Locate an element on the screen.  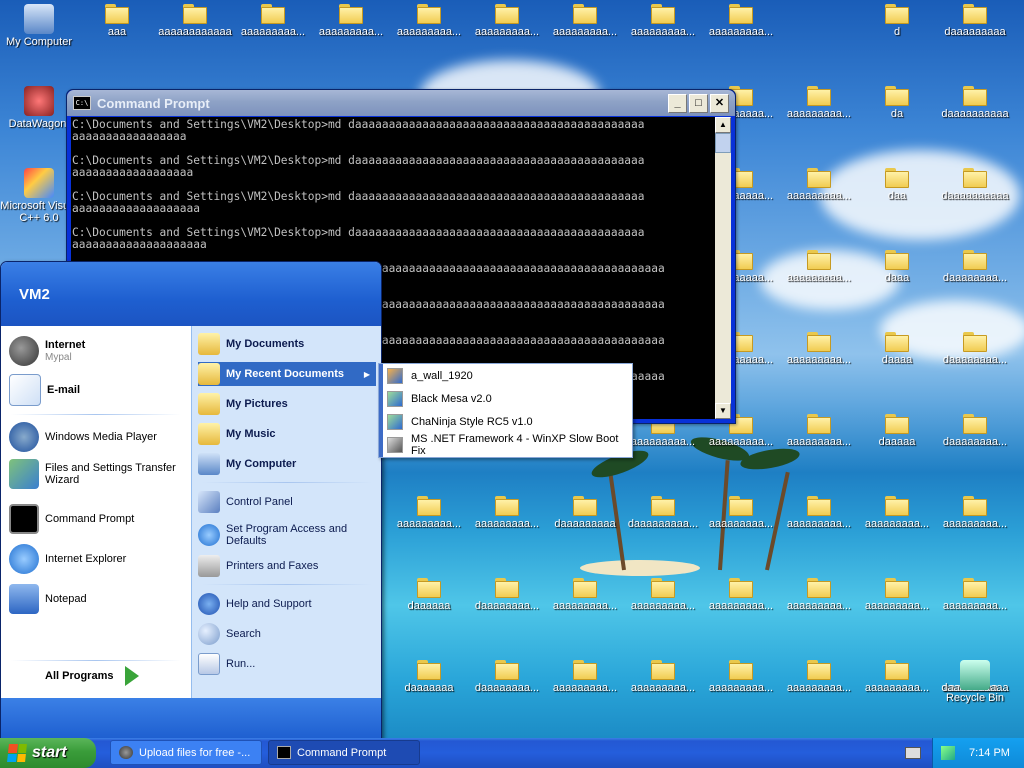
taskbar-button-command-prompt: Command Prompt is located at coordinates (344, 752).